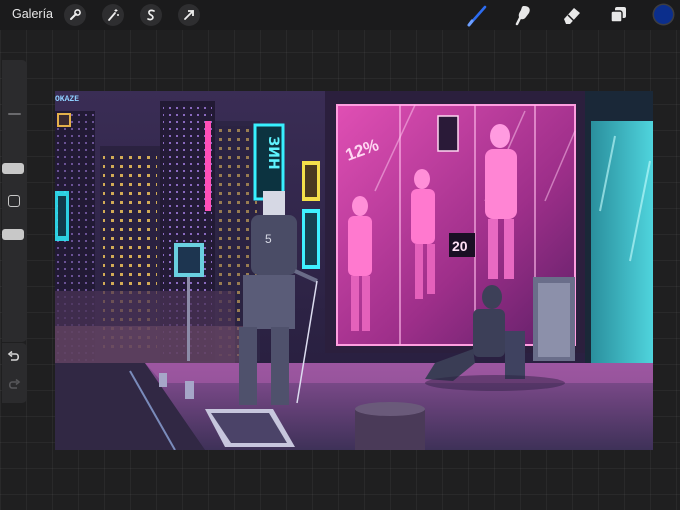 The image size is (680, 510). Describe the element at coordinates (268, 239) in the screenshot. I see `jacket-number: 5` at that location.